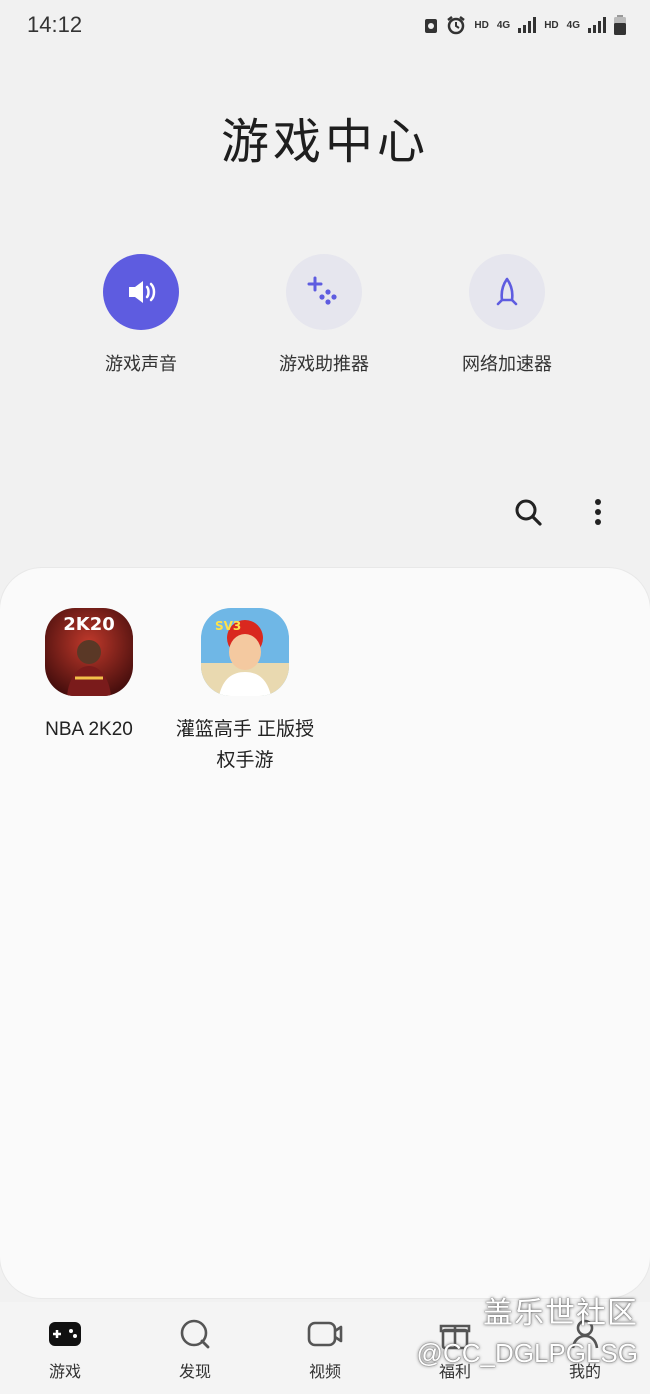 The height and width of the screenshot is (1394, 650). What do you see at coordinates (481, 25) in the screenshot?
I see `hd-indicator: HD` at bounding box center [481, 25].